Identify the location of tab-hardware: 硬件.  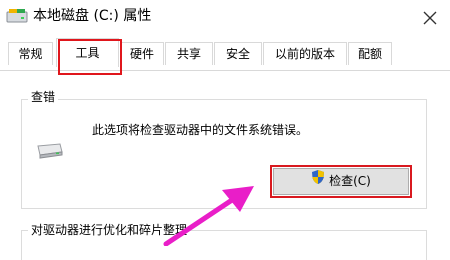
(142, 53).